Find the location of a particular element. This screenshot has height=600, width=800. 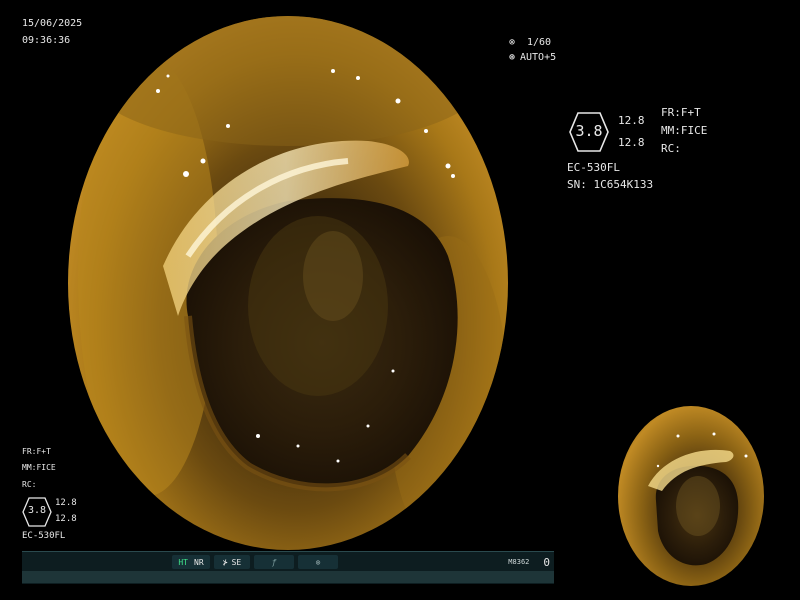

bl-bottom-value: 12.8 is located at coordinates (66, 519).